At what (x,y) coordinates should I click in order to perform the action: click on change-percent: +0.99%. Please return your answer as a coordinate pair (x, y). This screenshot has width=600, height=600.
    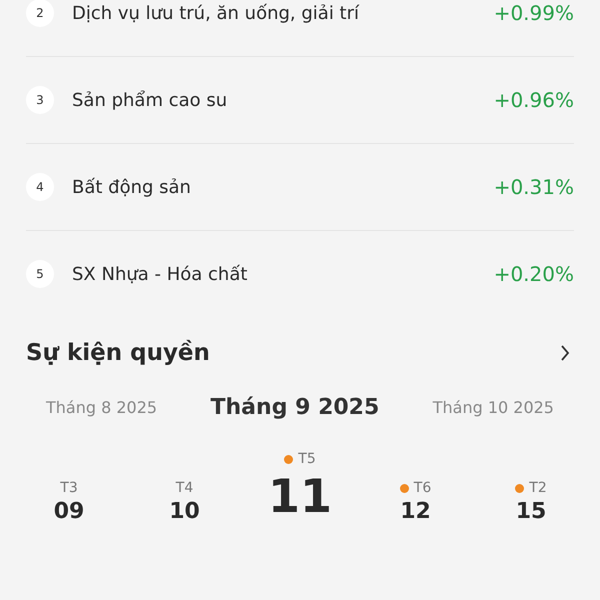
    Looking at the image, I should click on (534, 13).